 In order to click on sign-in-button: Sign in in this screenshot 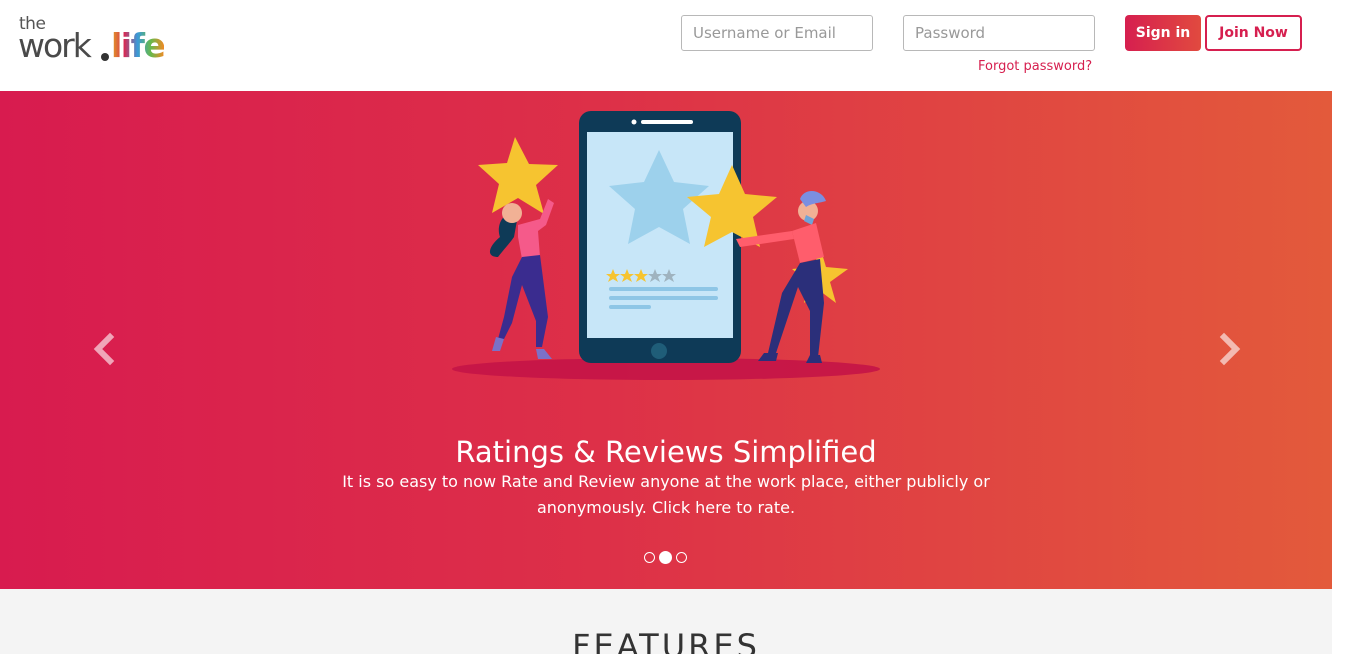, I will do `click(1163, 33)`.